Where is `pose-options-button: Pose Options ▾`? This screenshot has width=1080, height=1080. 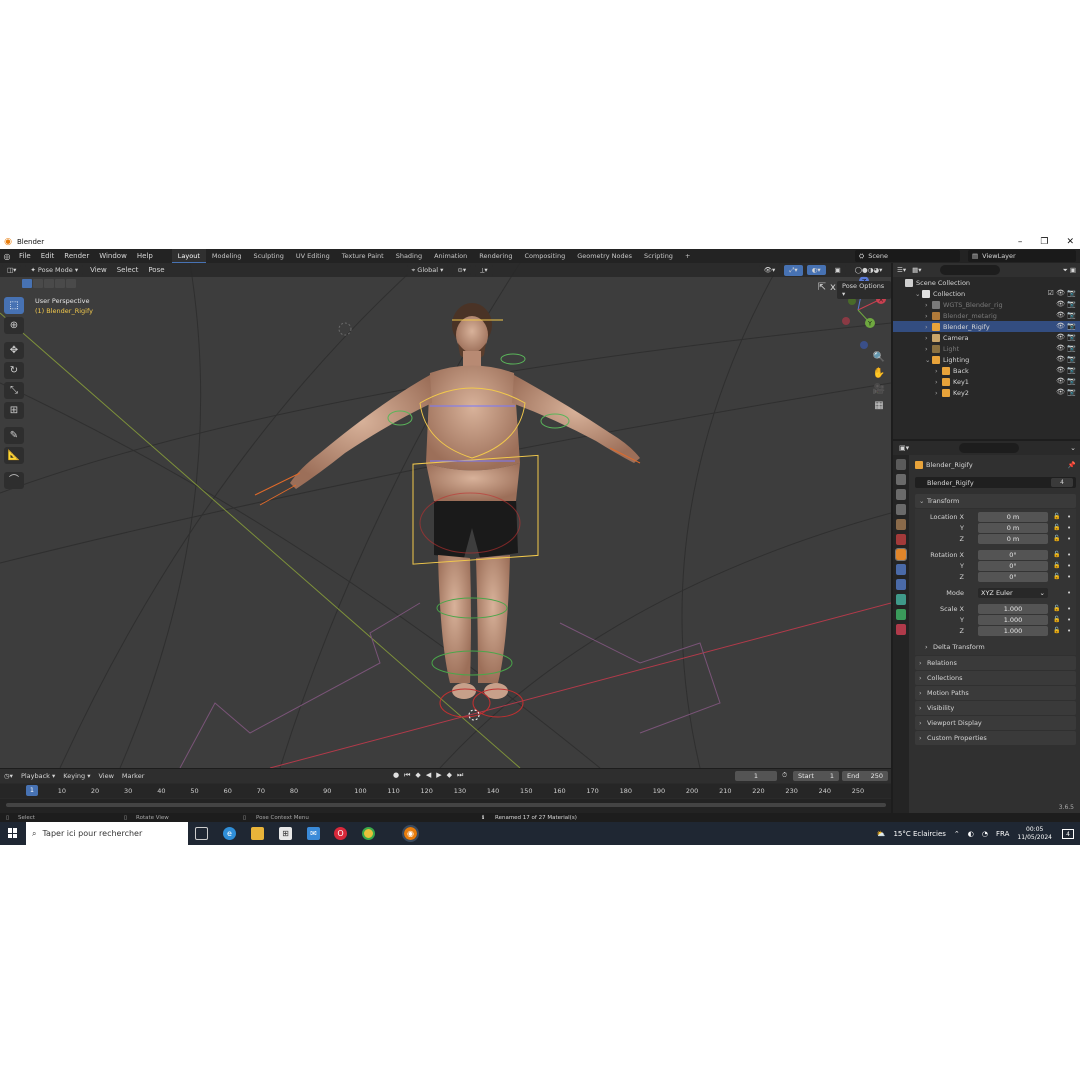 pose-options-button: Pose Options ▾ is located at coordinates (864, 290).